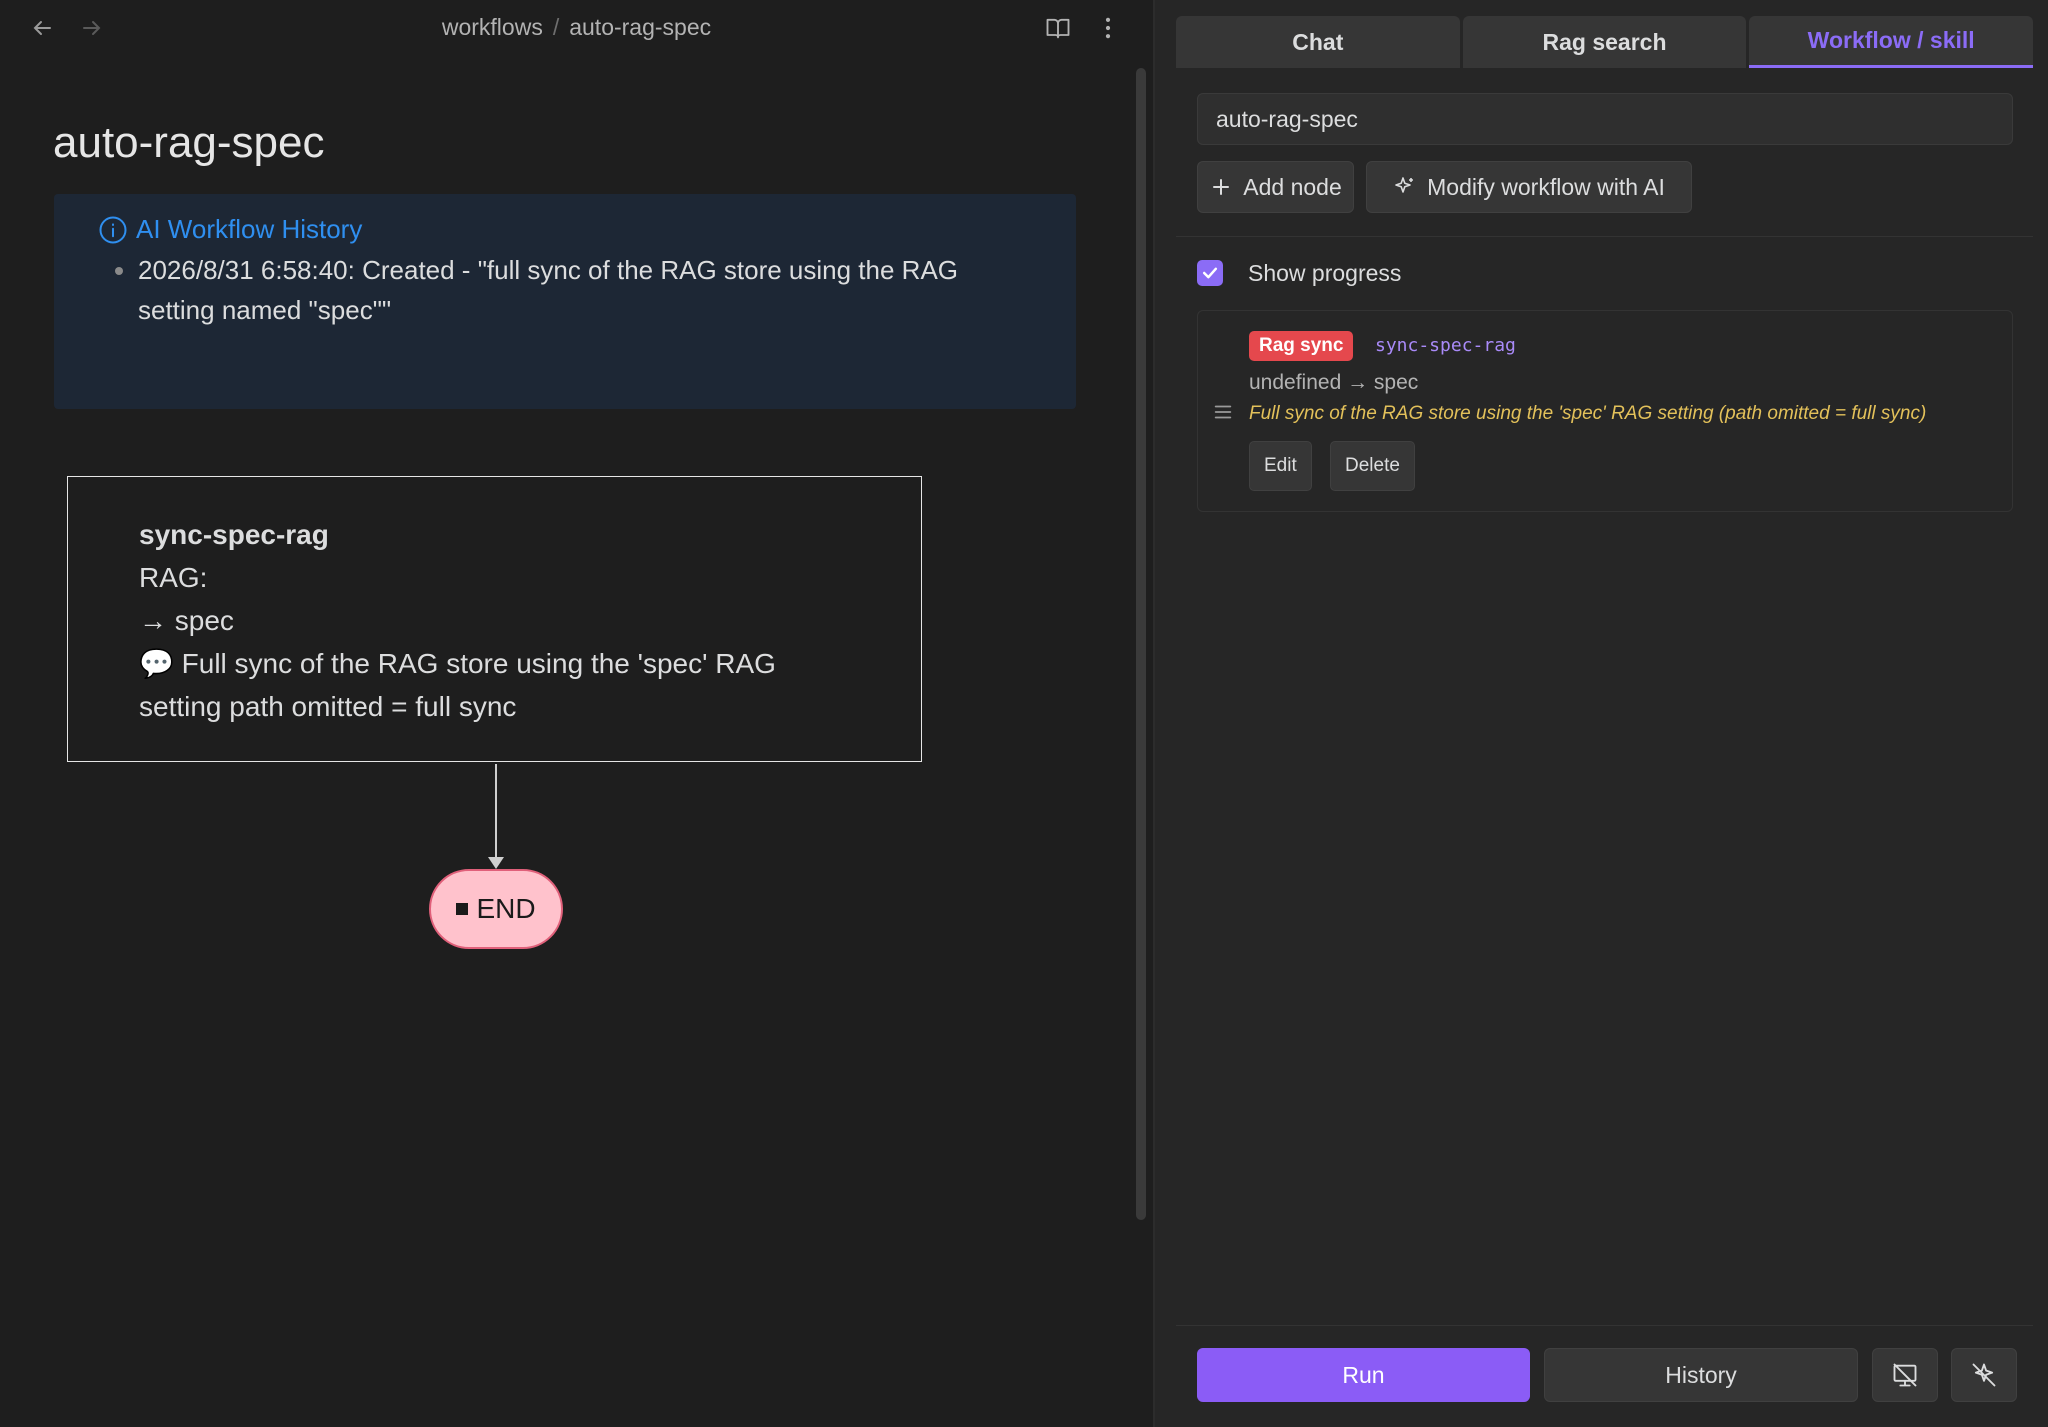 This screenshot has height=1427, width=2048. I want to click on tab-chat: Chat, so click(1318, 42).